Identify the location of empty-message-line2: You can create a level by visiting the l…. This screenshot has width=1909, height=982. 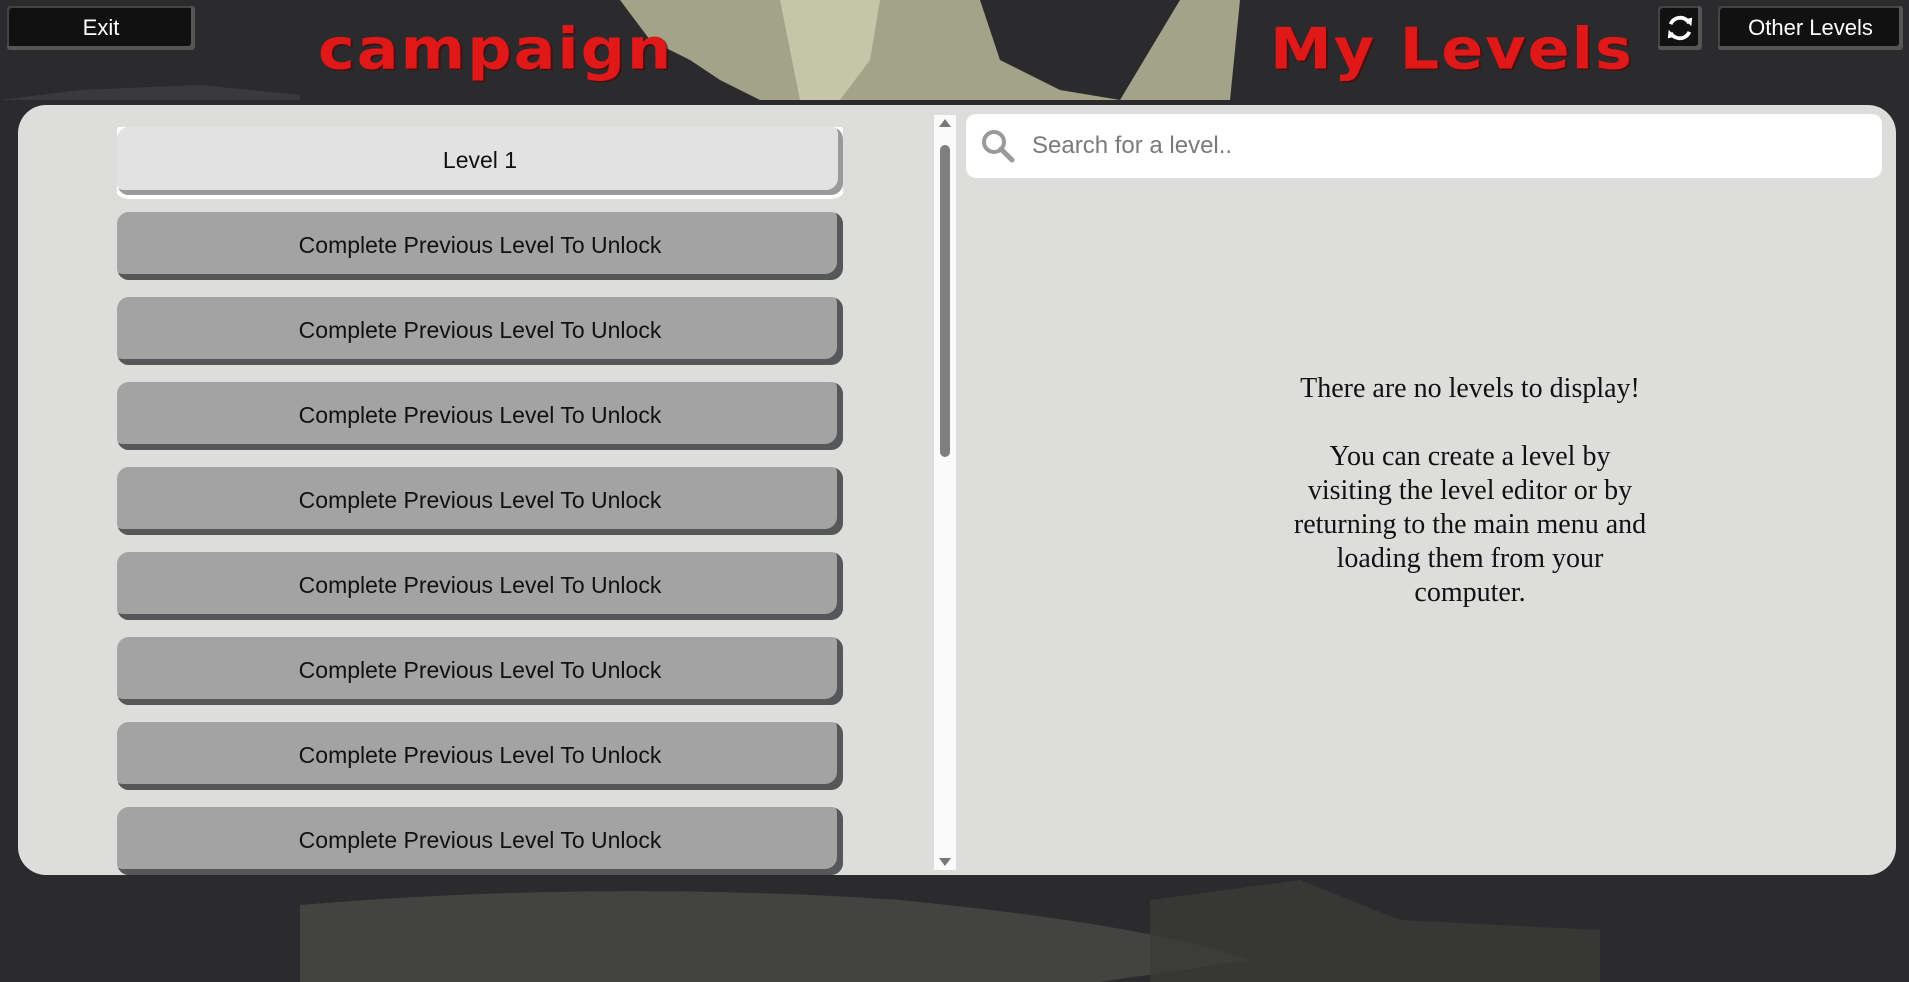
(1470, 524).